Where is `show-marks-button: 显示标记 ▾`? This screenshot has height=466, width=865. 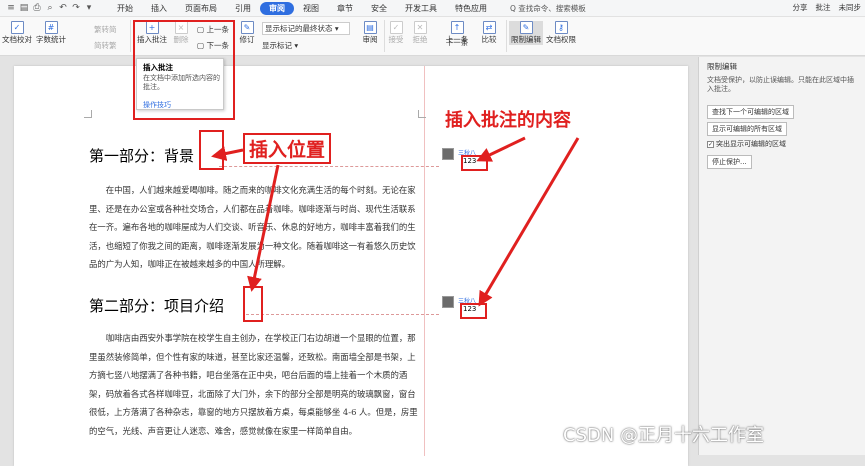 show-marks-button: 显示标记 ▾ is located at coordinates (280, 45).